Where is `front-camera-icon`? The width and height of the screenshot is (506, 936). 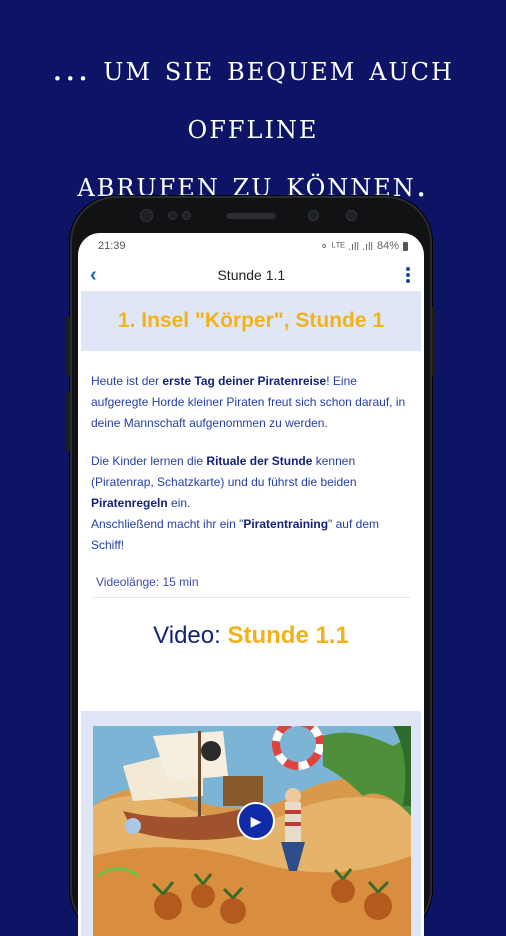
front-camera-icon is located at coordinates (146, 215).